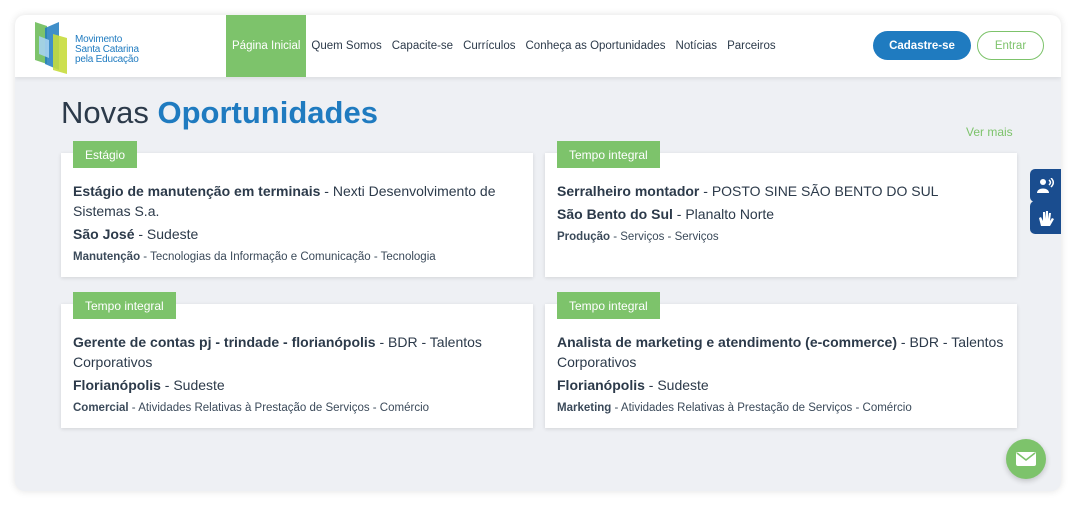  Describe the element at coordinates (267, 112) in the screenshot. I see `section-title-highlight: Oportunidades` at that location.